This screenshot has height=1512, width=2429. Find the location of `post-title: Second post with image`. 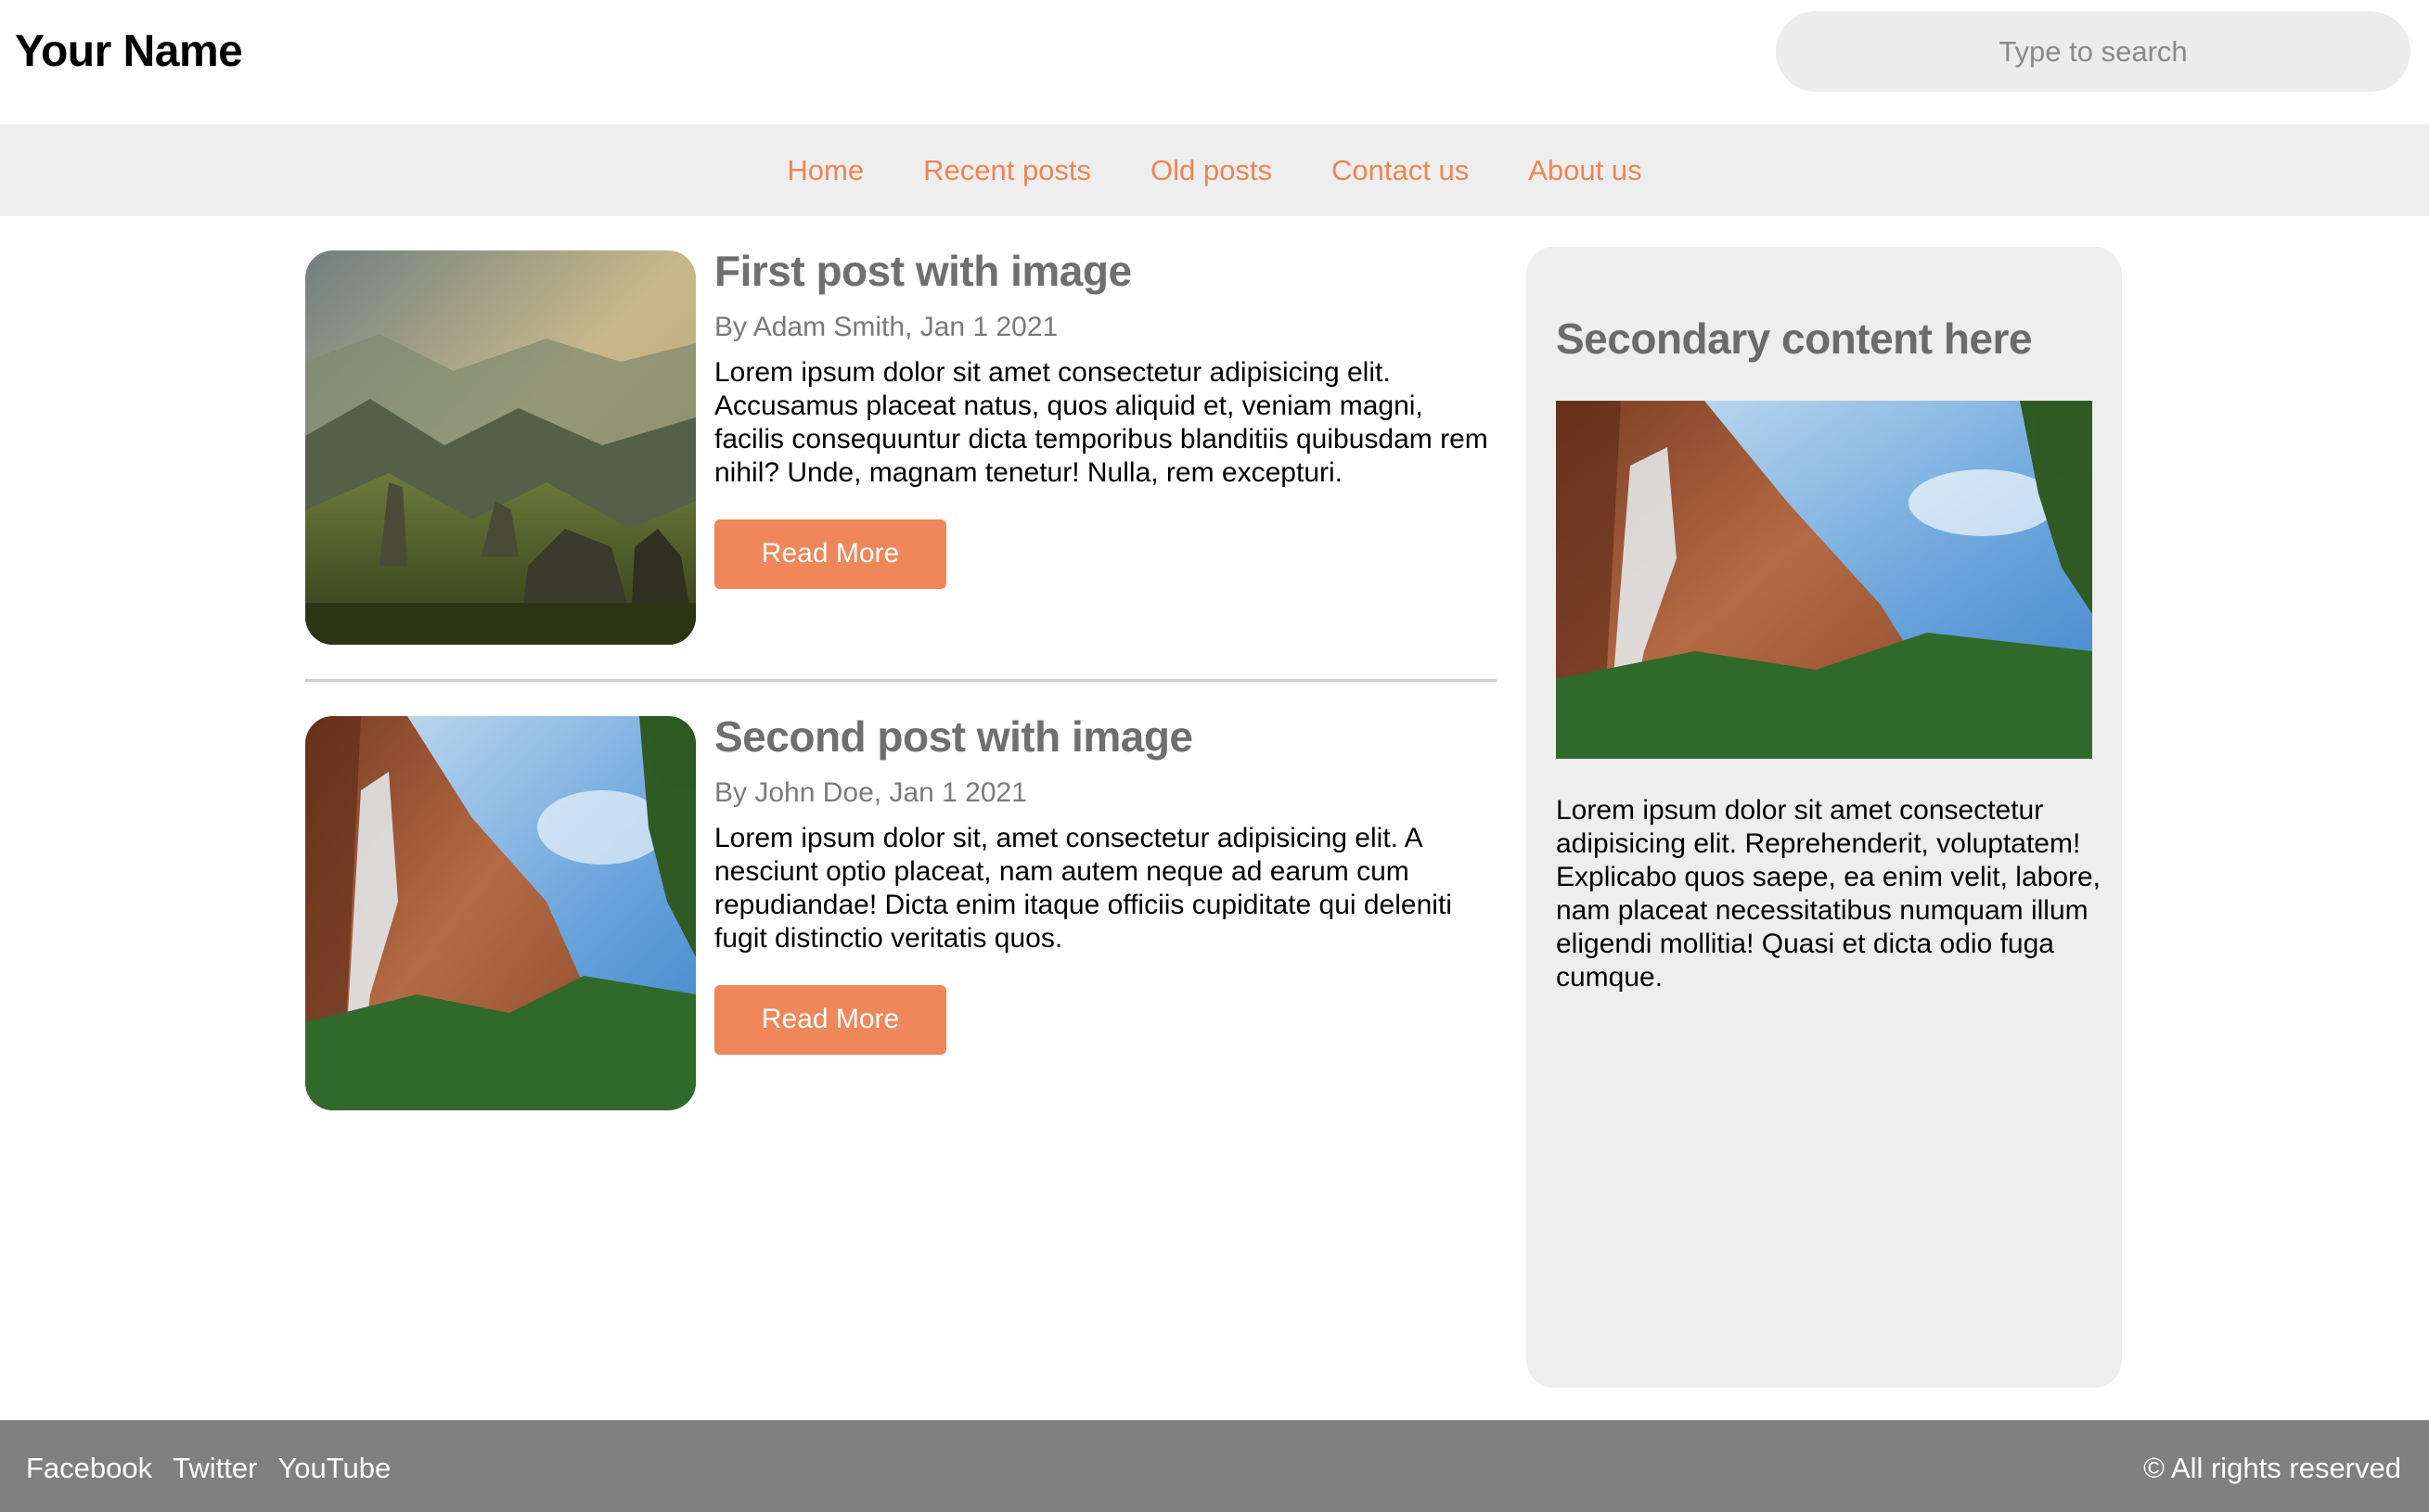

post-title: Second post with image is located at coordinates (954, 737).